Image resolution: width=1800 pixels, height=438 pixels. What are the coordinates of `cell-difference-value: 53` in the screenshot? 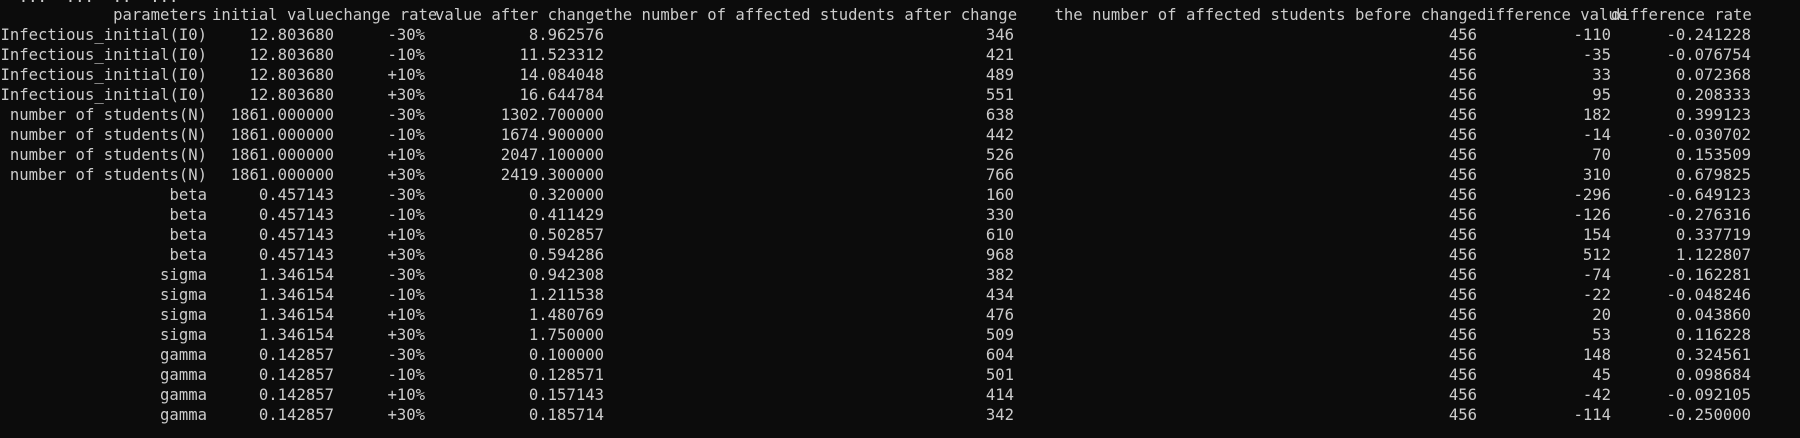 It's located at (1601, 335).